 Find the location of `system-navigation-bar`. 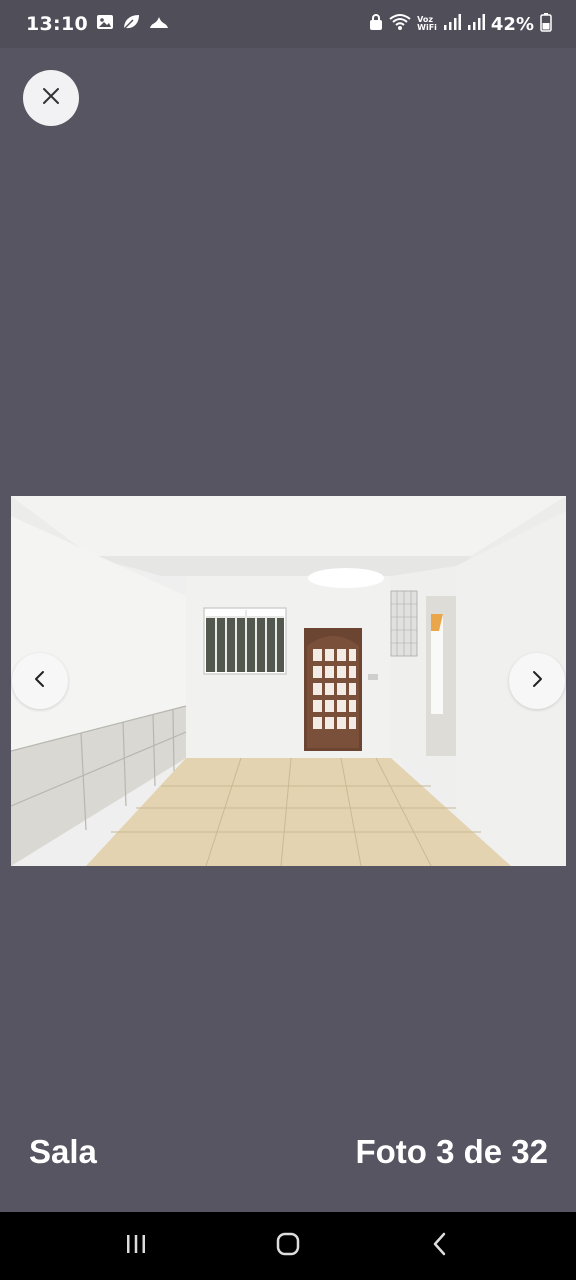

system-navigation-bar is located at coordinates (288, 1246).